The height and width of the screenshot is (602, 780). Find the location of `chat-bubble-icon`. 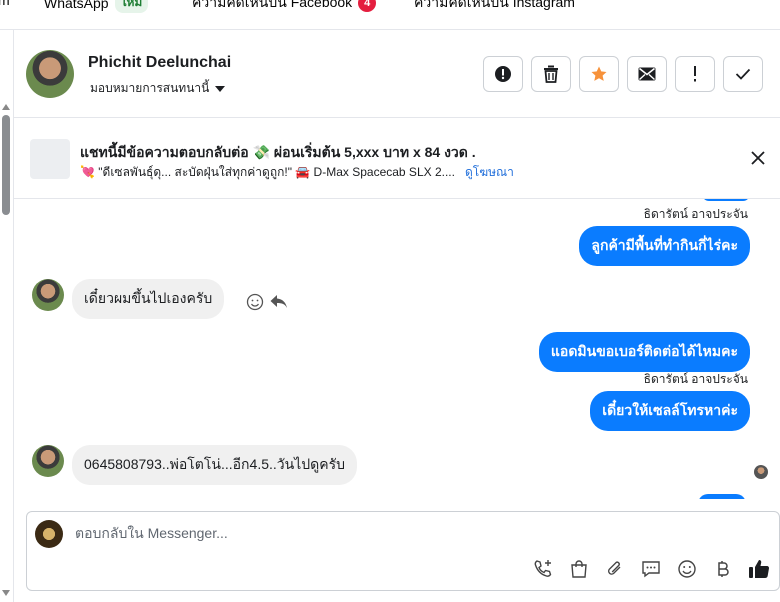

chat-bubble-icon is located at coordinates (651, 569).